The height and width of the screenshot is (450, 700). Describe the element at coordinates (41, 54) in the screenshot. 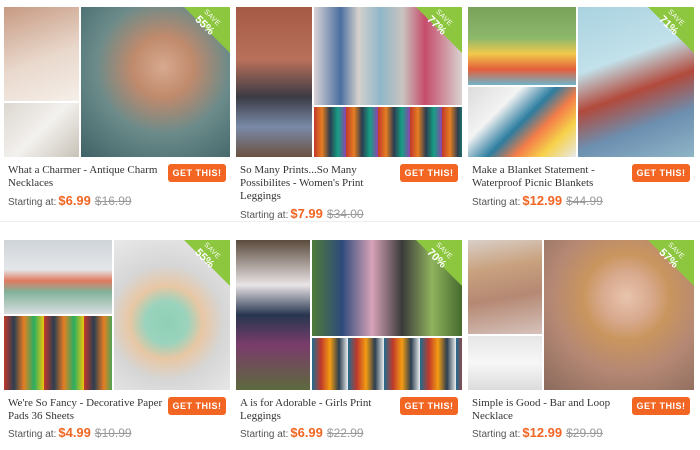

I see `photo-woman-closeup` at that location.